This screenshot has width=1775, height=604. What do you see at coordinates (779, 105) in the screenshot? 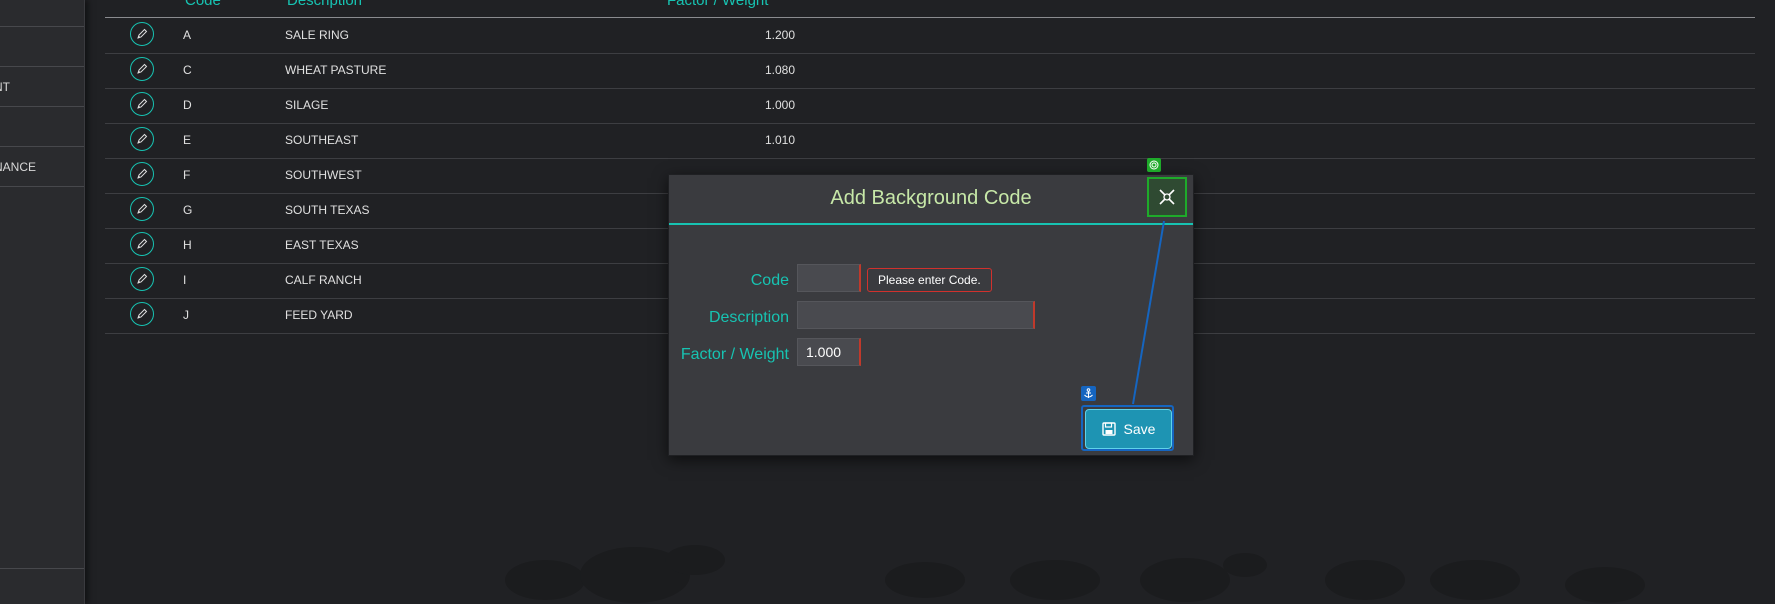
I see `cell-factor: 1.000` at bounding box center [779, 105].